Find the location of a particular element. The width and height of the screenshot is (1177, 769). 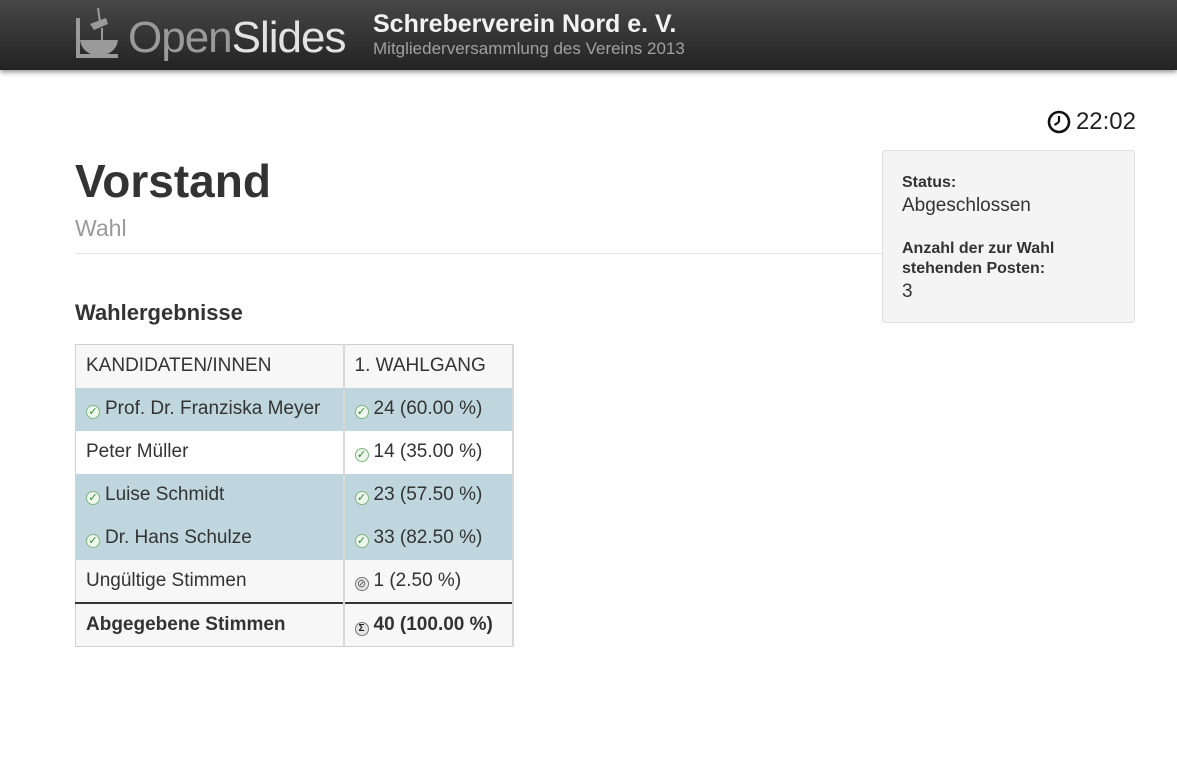

column-header-ballot-1: 1. WAHLGANG is located at coordinates (428, 366).